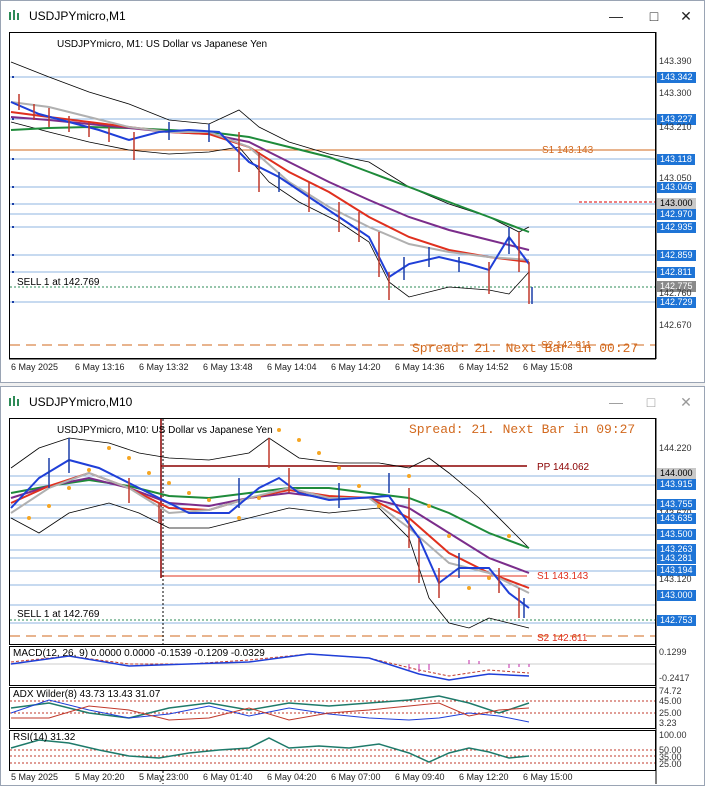  I want to click on price-level-tag: 144.000, so click(676, 473).